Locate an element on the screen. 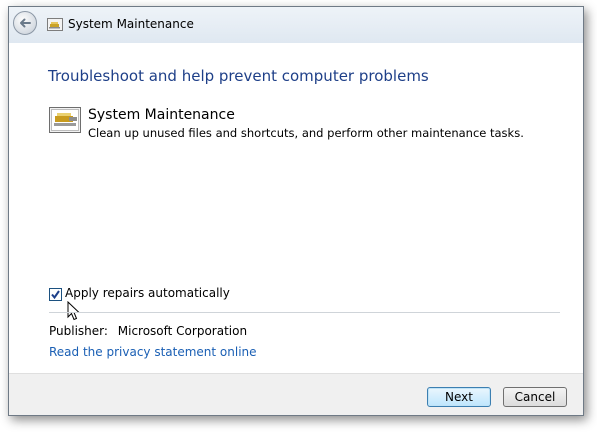  apply-repairs-label: Apply repairs automatically is located at coordinates (147, 293).